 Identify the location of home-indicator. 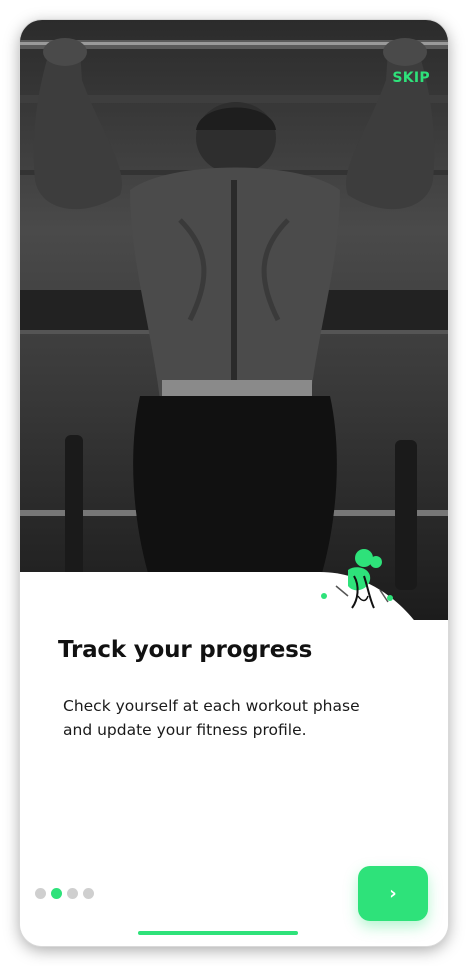
(218, 933).